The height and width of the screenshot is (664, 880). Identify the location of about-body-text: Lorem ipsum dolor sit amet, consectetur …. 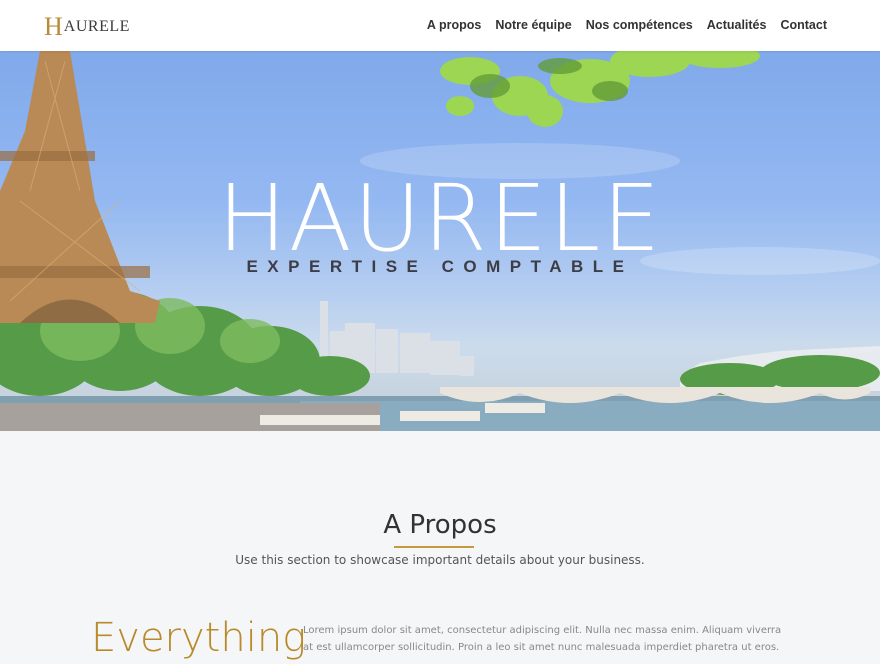
(542, 639).